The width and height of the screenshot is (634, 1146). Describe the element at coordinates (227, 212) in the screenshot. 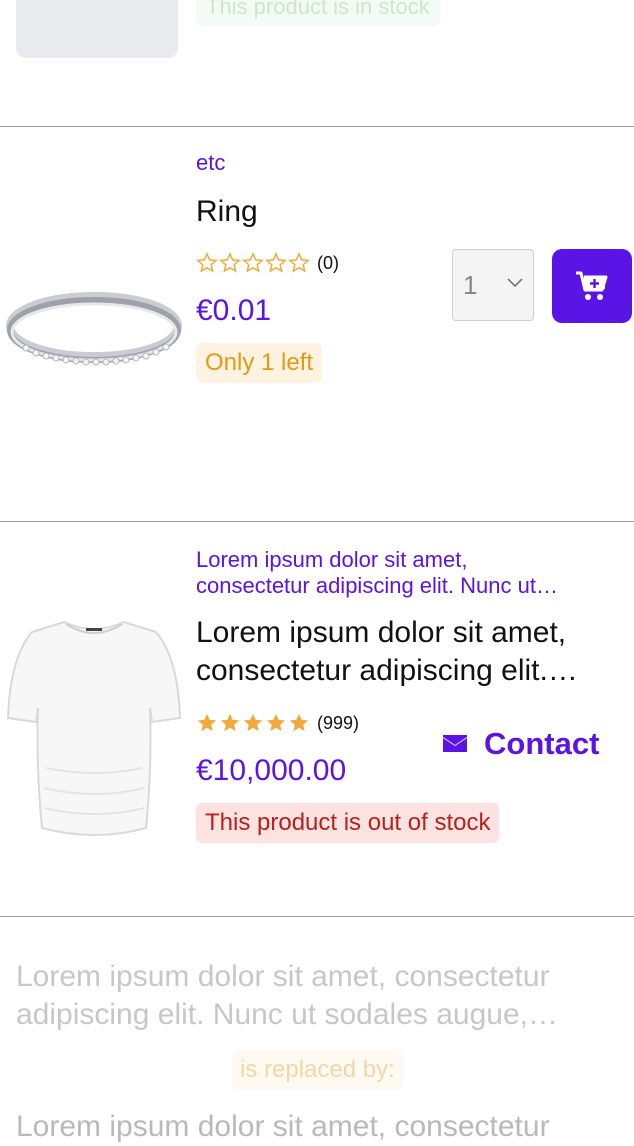

I see `product-title: Ring` at that location.